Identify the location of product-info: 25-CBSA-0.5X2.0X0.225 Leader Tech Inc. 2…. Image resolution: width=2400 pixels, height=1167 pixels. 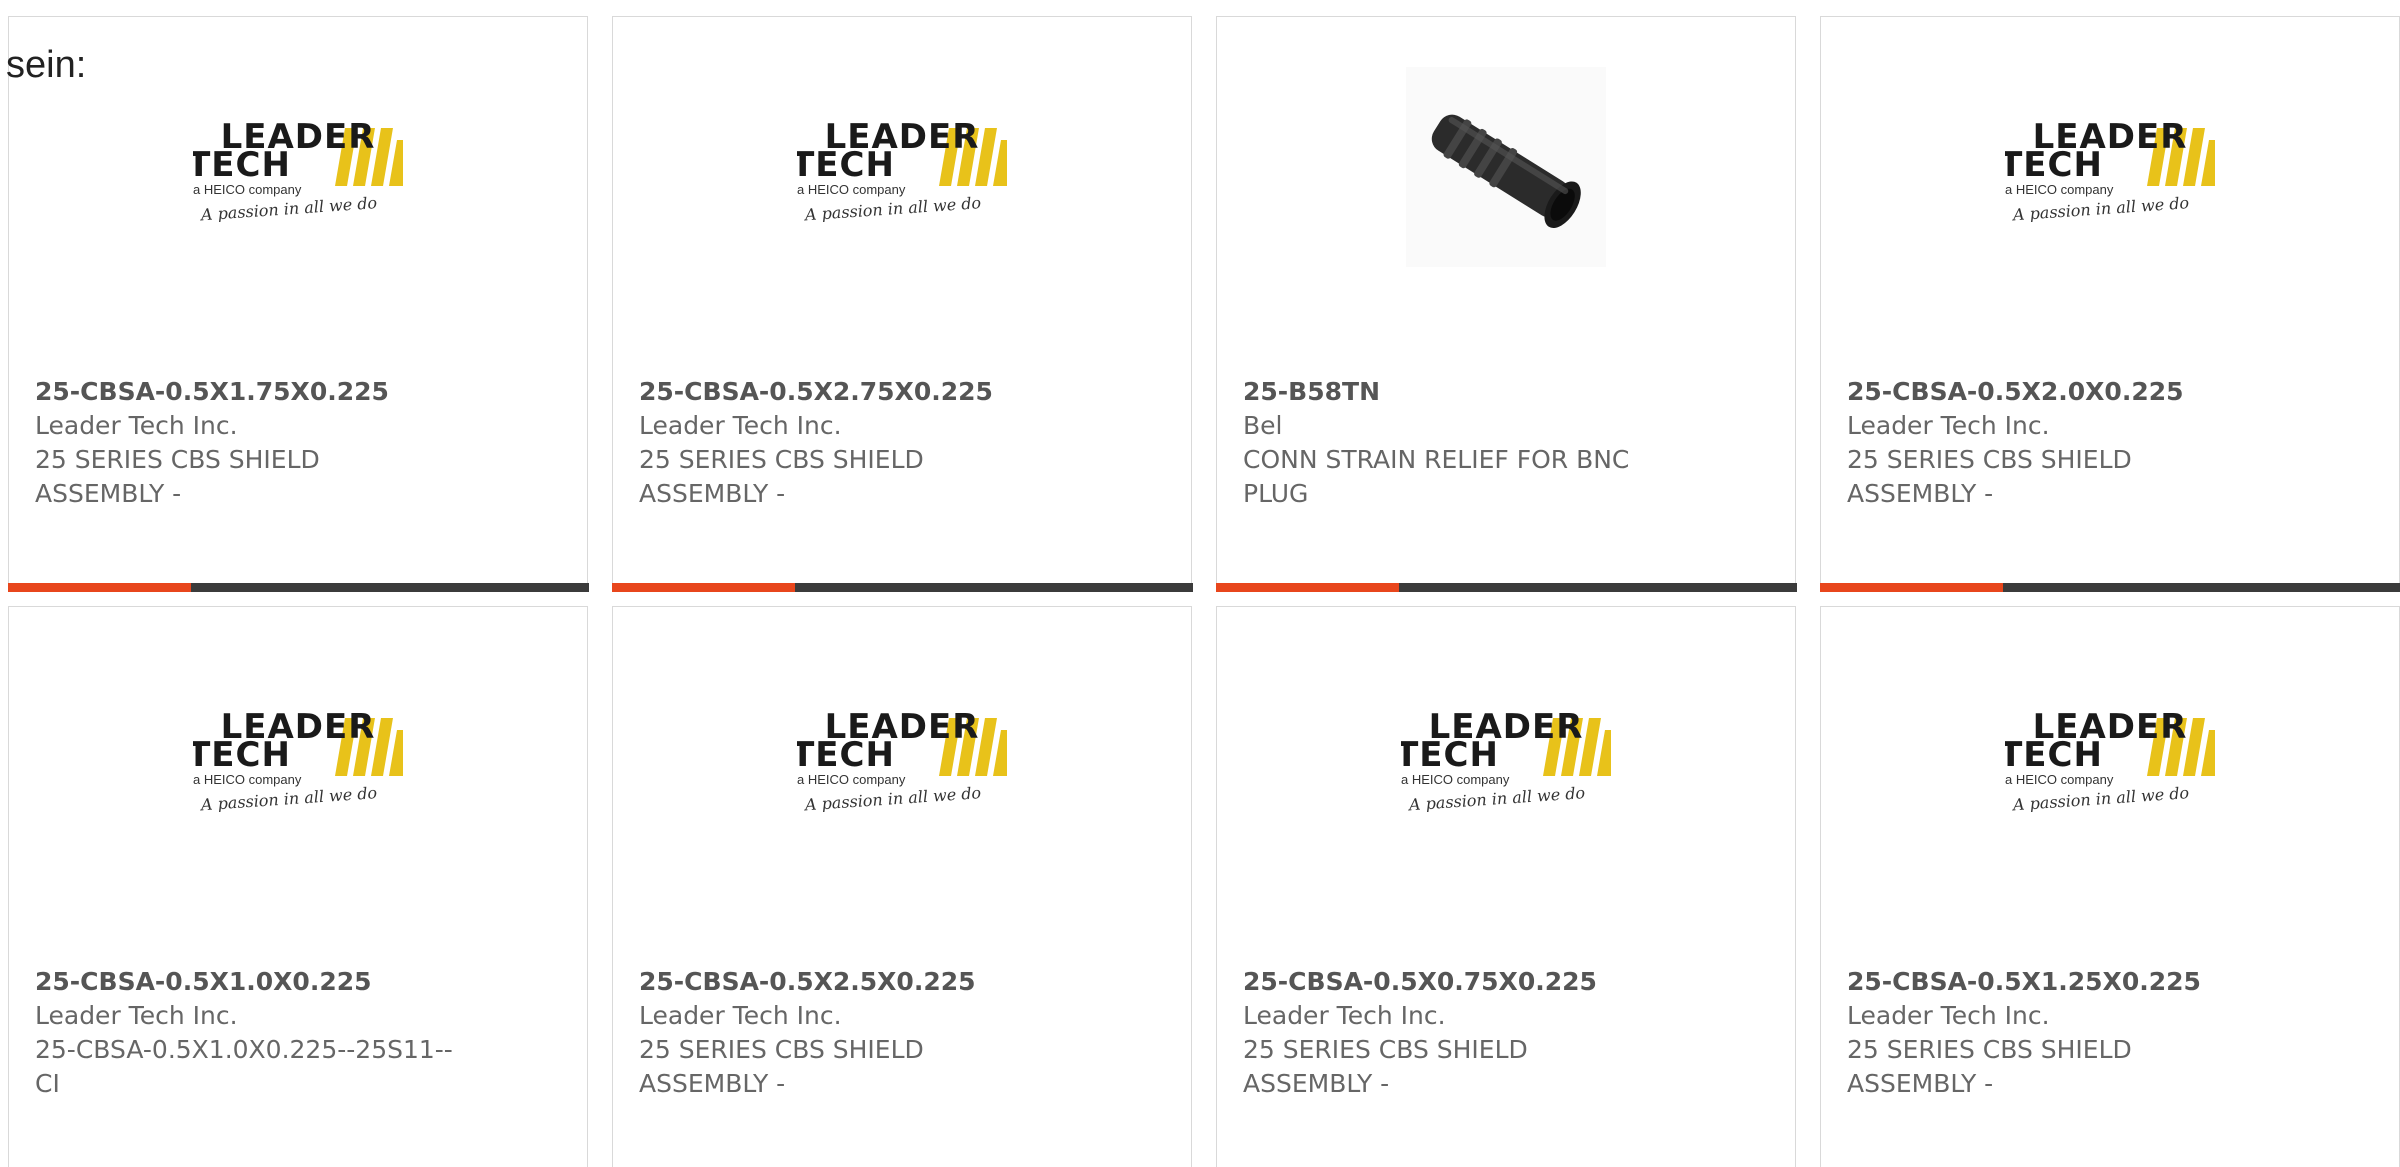
(2067, 443).